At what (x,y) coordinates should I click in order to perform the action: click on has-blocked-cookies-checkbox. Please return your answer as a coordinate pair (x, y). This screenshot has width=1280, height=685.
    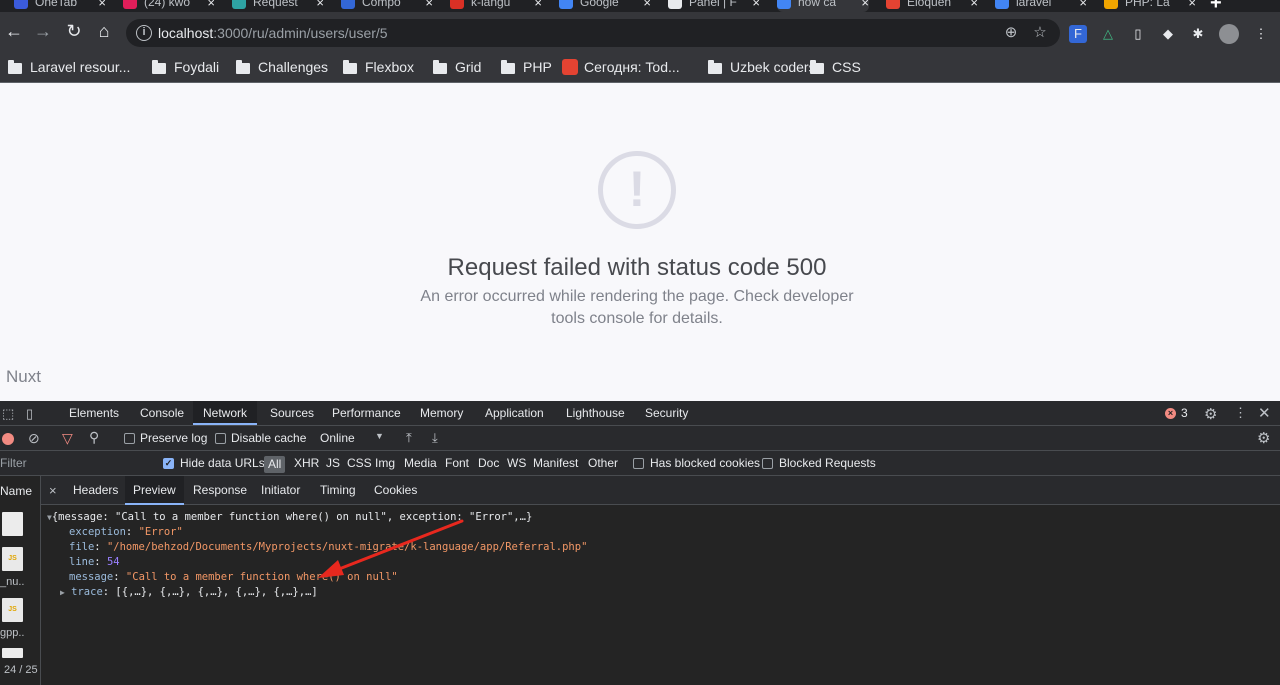
    Looking at the image, I should click on (638, 463).